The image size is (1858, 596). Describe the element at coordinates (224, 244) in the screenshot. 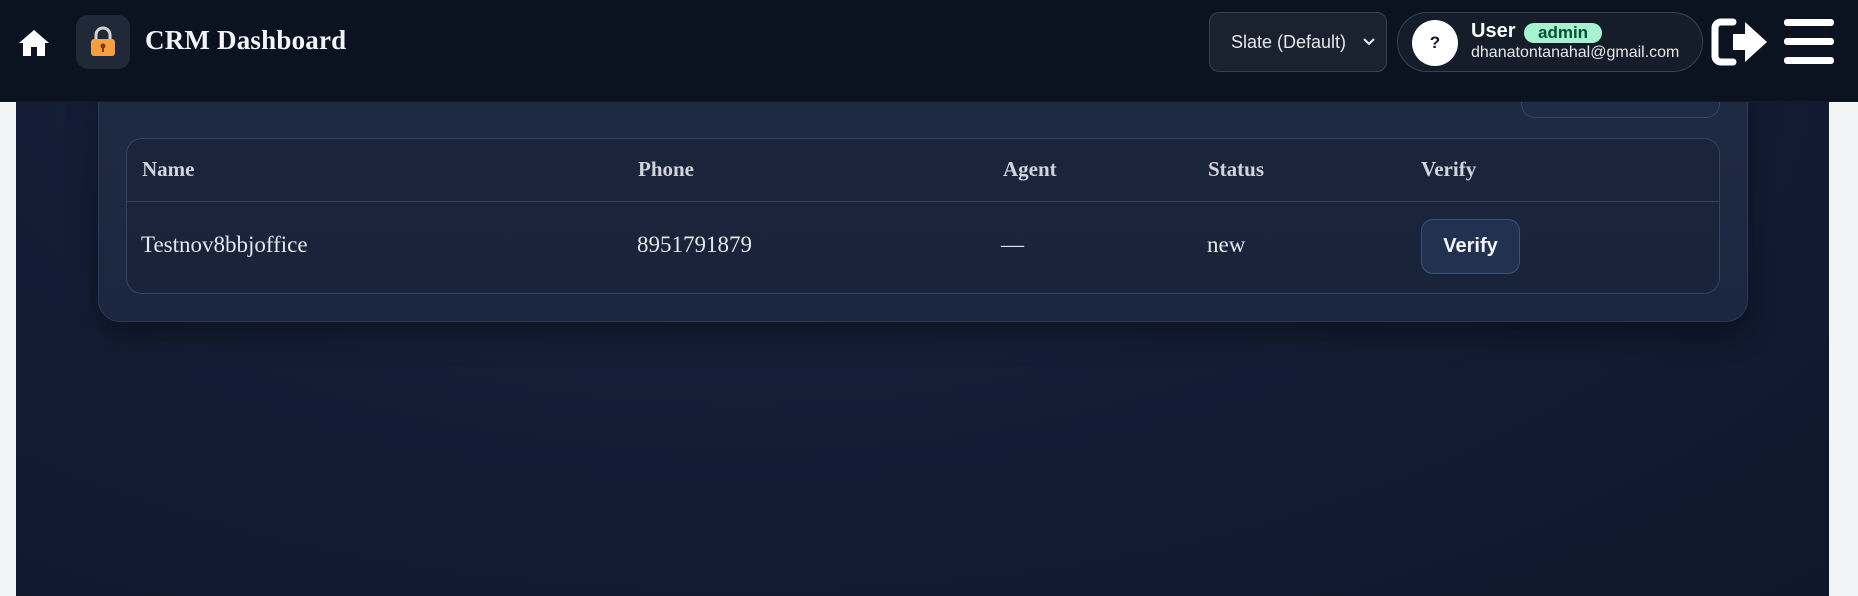

I see `cell-name: Testnov8bbjoffice` at that location.